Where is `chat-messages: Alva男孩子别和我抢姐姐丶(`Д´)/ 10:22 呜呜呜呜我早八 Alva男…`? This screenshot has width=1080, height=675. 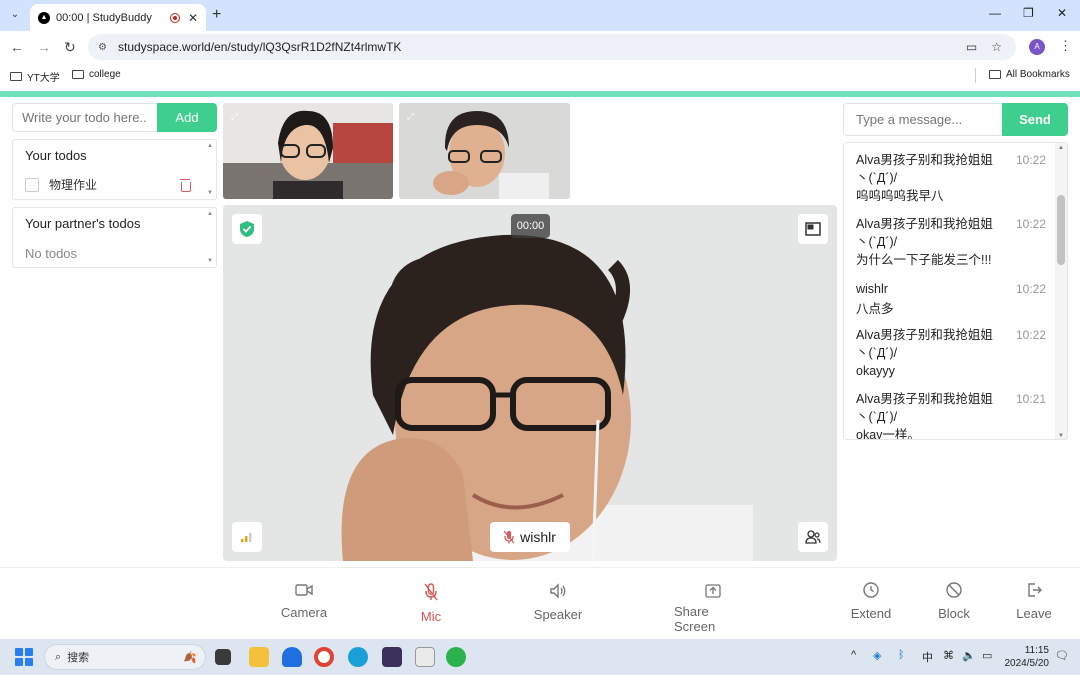 chat-messages: Alva男孩子别和我抢姐姐丶(`Д´)/ 10:22 呜呜呜呜我早八 Alva男… is located at coordinates (955, 291).